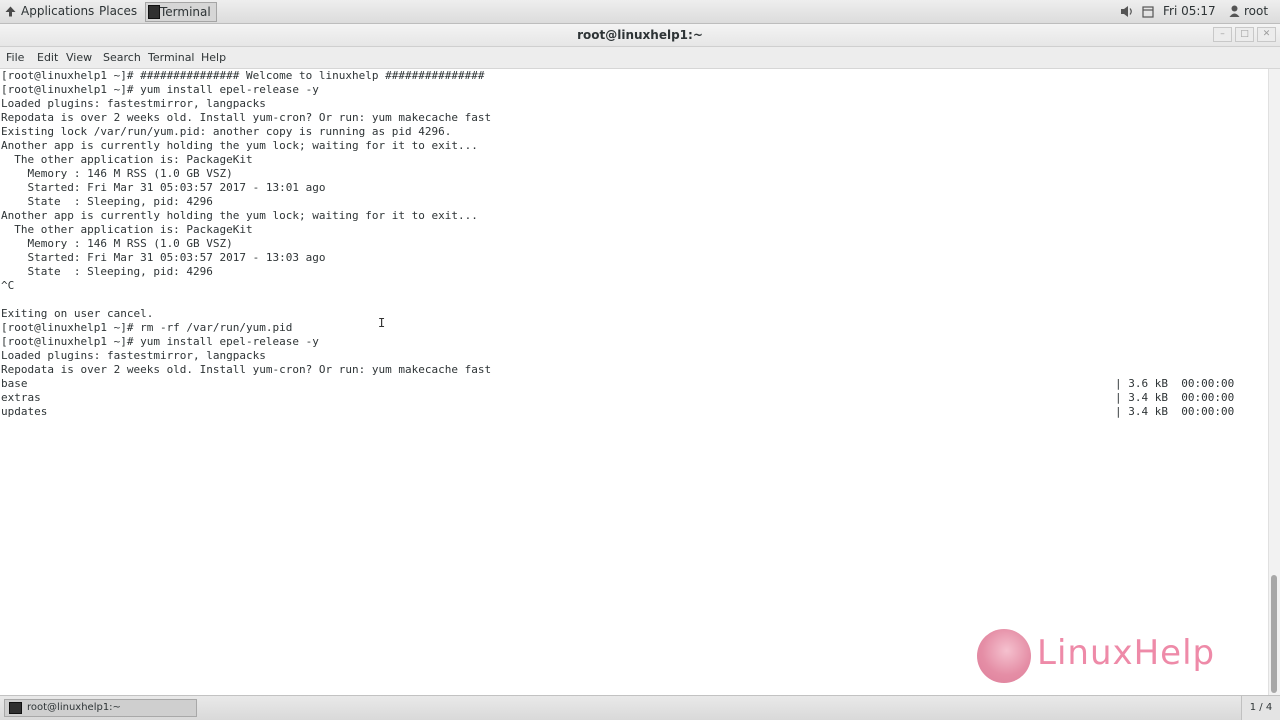  Describe the element at coordinates (57, 11) in the screenshot. I see `applications-menu: Applications` at that location.